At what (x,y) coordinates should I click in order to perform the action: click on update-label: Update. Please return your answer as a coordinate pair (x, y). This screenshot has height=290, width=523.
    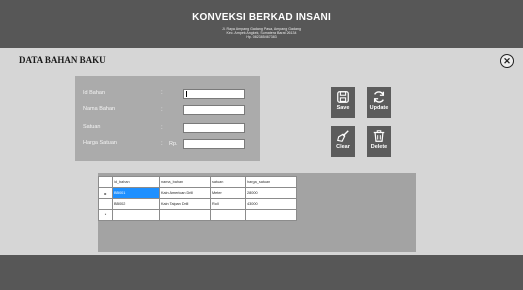
    Looking at the image, I should click on (379, 108).